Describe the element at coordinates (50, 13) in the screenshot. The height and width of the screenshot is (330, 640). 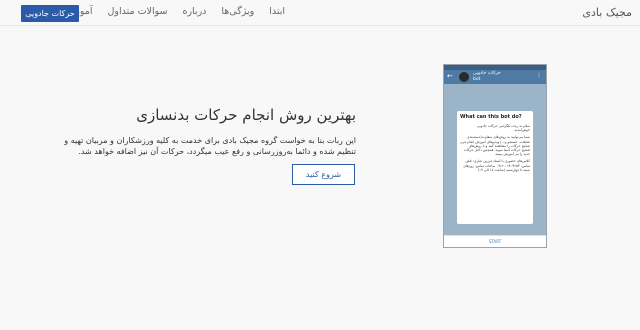
I see `magic-moves-button: حرکات جادویی` at that location.